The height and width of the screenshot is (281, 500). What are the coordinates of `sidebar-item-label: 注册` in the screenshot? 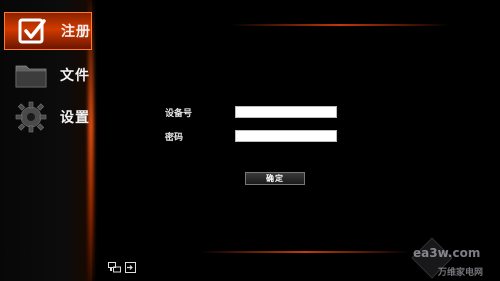 It's located at (76, 32).